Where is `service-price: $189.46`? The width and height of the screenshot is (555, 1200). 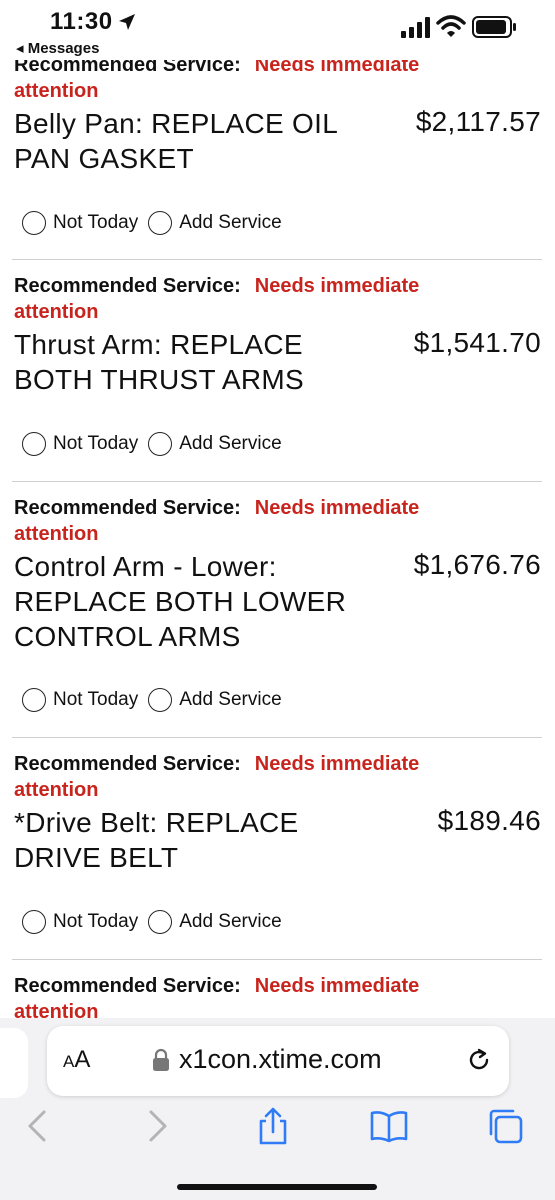 service-price: $189.46 is located at coordinates (489, 820).